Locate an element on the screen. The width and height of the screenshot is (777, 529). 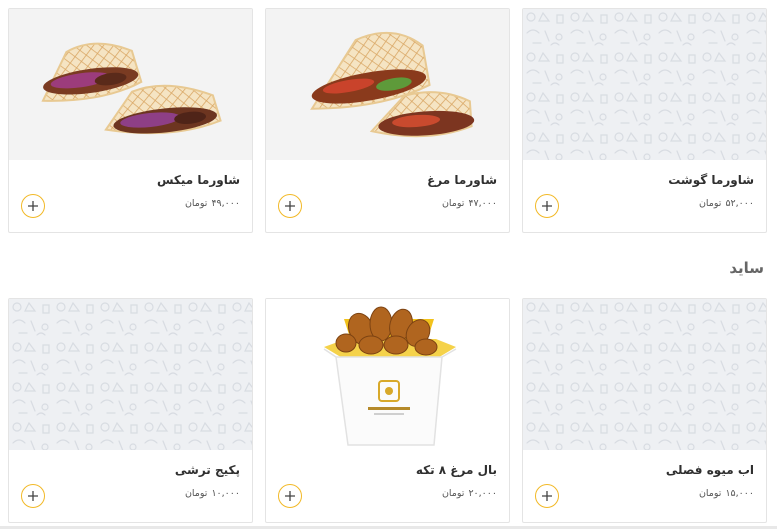
product-card-pickle-package: پکیج ترشی ۱۰,۰۰۰تومان is located at coordinates (130, 410).